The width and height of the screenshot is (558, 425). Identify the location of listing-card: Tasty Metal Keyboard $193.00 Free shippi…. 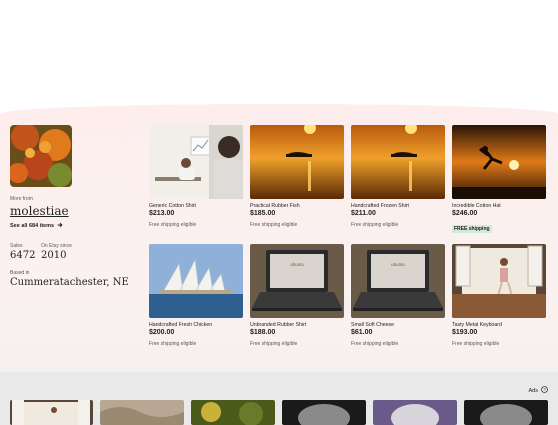
(499, 295).